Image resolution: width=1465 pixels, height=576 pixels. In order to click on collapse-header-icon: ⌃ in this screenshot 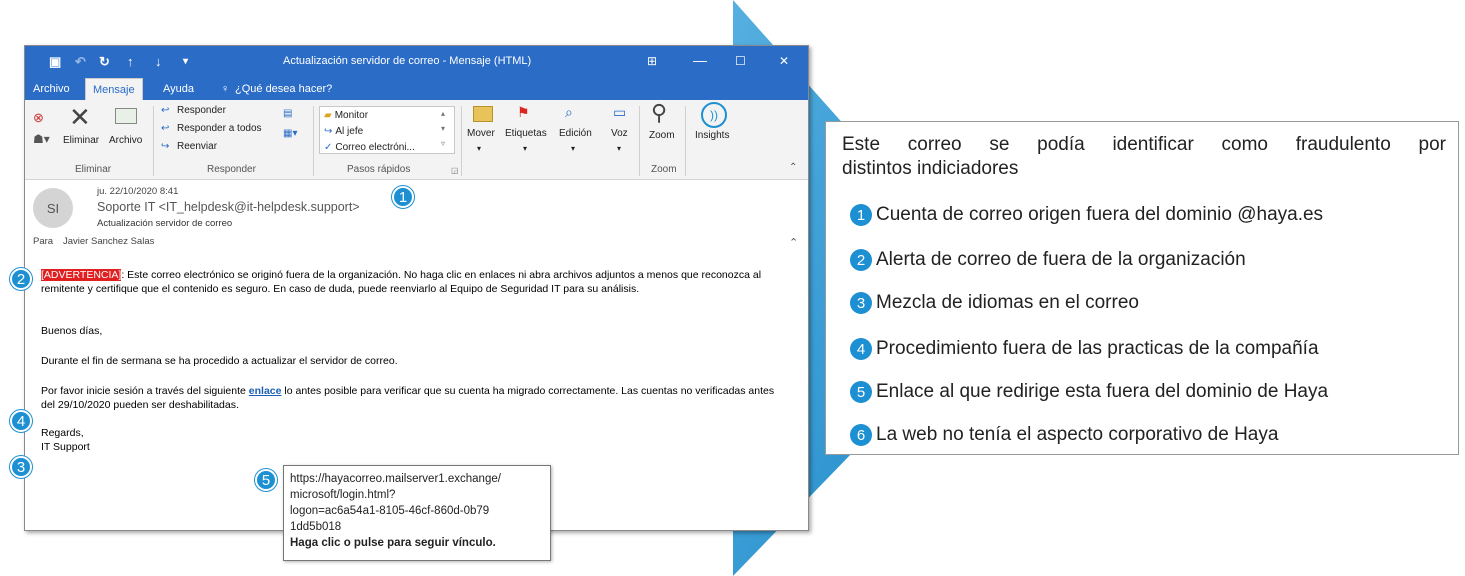, I will do `click(793, 242)`.